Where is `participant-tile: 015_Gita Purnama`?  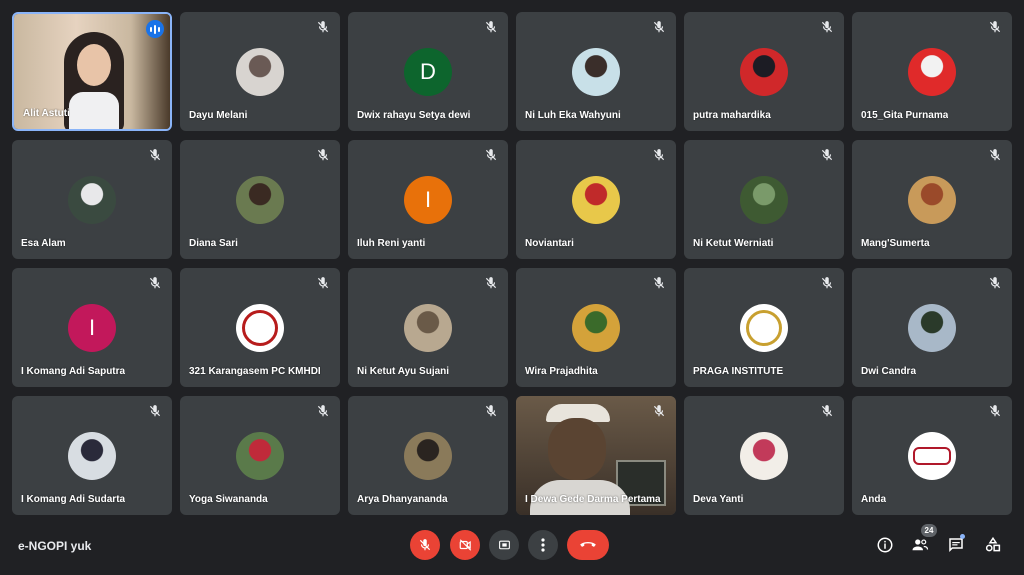
participant-tile: 015_Gita Purnama is located at coordinates (932, 71).